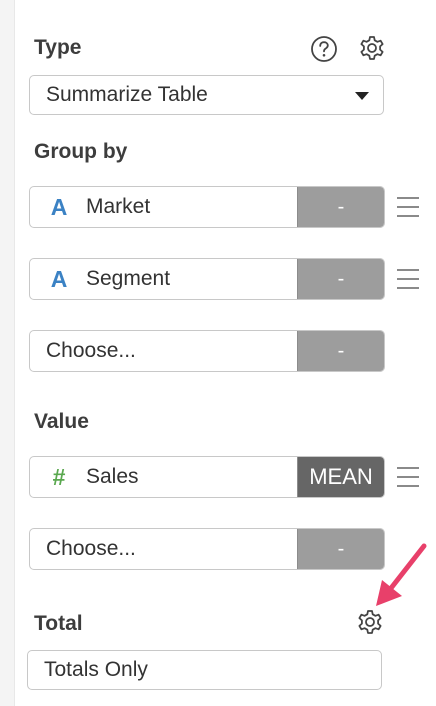  Describe the element at coordinates (204, 670) in the screenshot. I see `total-select: Totals Only` at that location.